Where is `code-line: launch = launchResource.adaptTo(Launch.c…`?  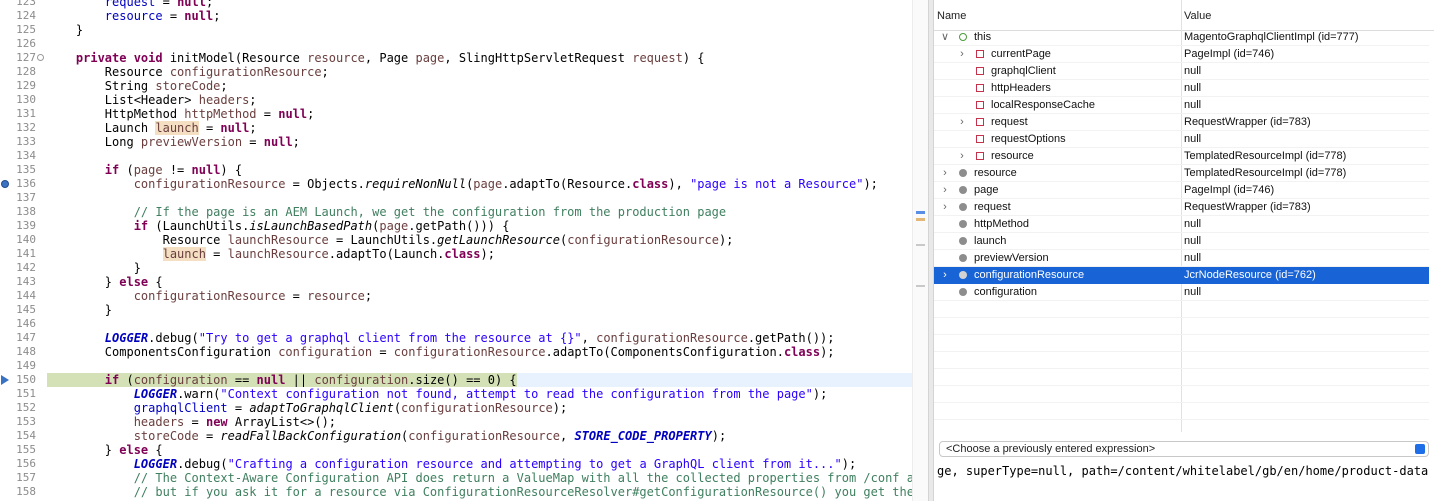 code-line: launch = launchResource.adaptTo(Launch.c… is located at coordinates (479, 254).